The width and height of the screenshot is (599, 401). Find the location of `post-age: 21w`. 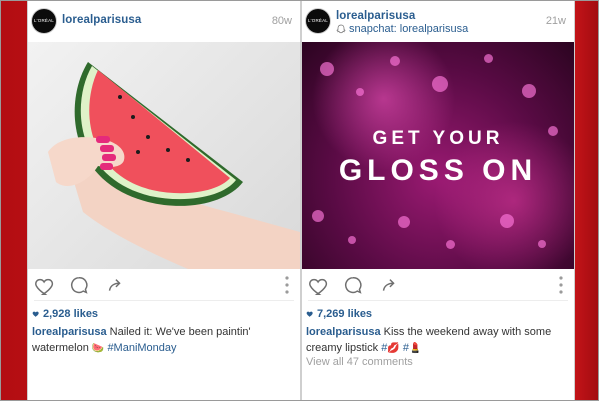

post-age: 21w is located at coordinates (555, 21).